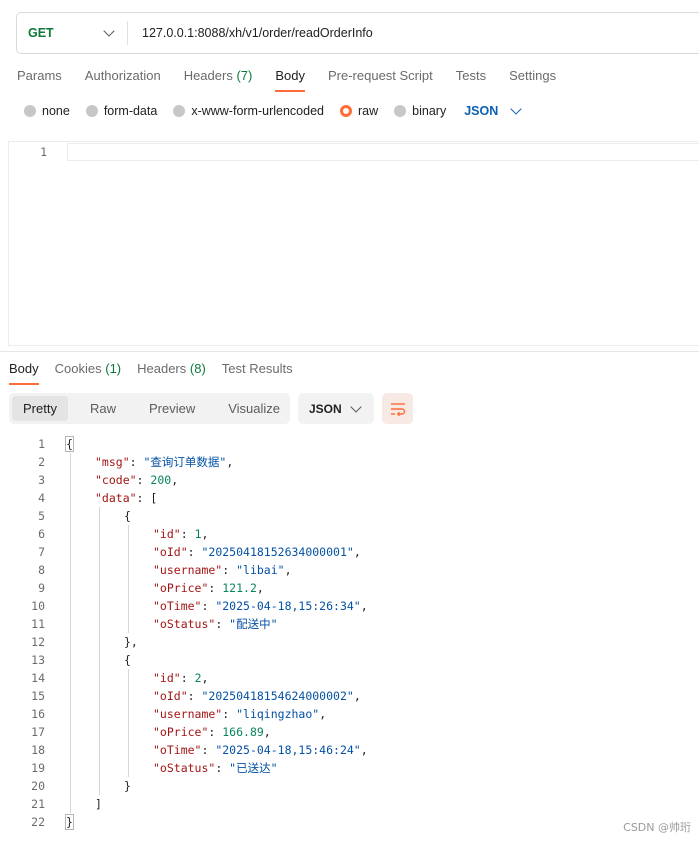  What do you see at coordinates (188, 714) in the screenshot?
I see `code-token: "username"` at bounding box center [188, 714].